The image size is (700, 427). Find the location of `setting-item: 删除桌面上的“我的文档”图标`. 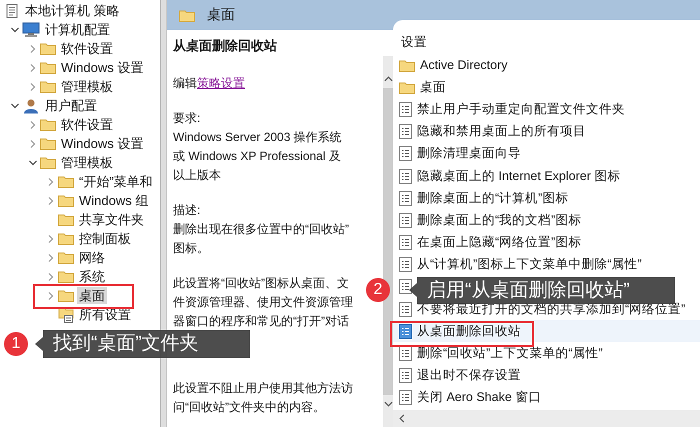

setting-item: 删除桌面上的“我的文档”图标 is located at coordinates (499, 220).